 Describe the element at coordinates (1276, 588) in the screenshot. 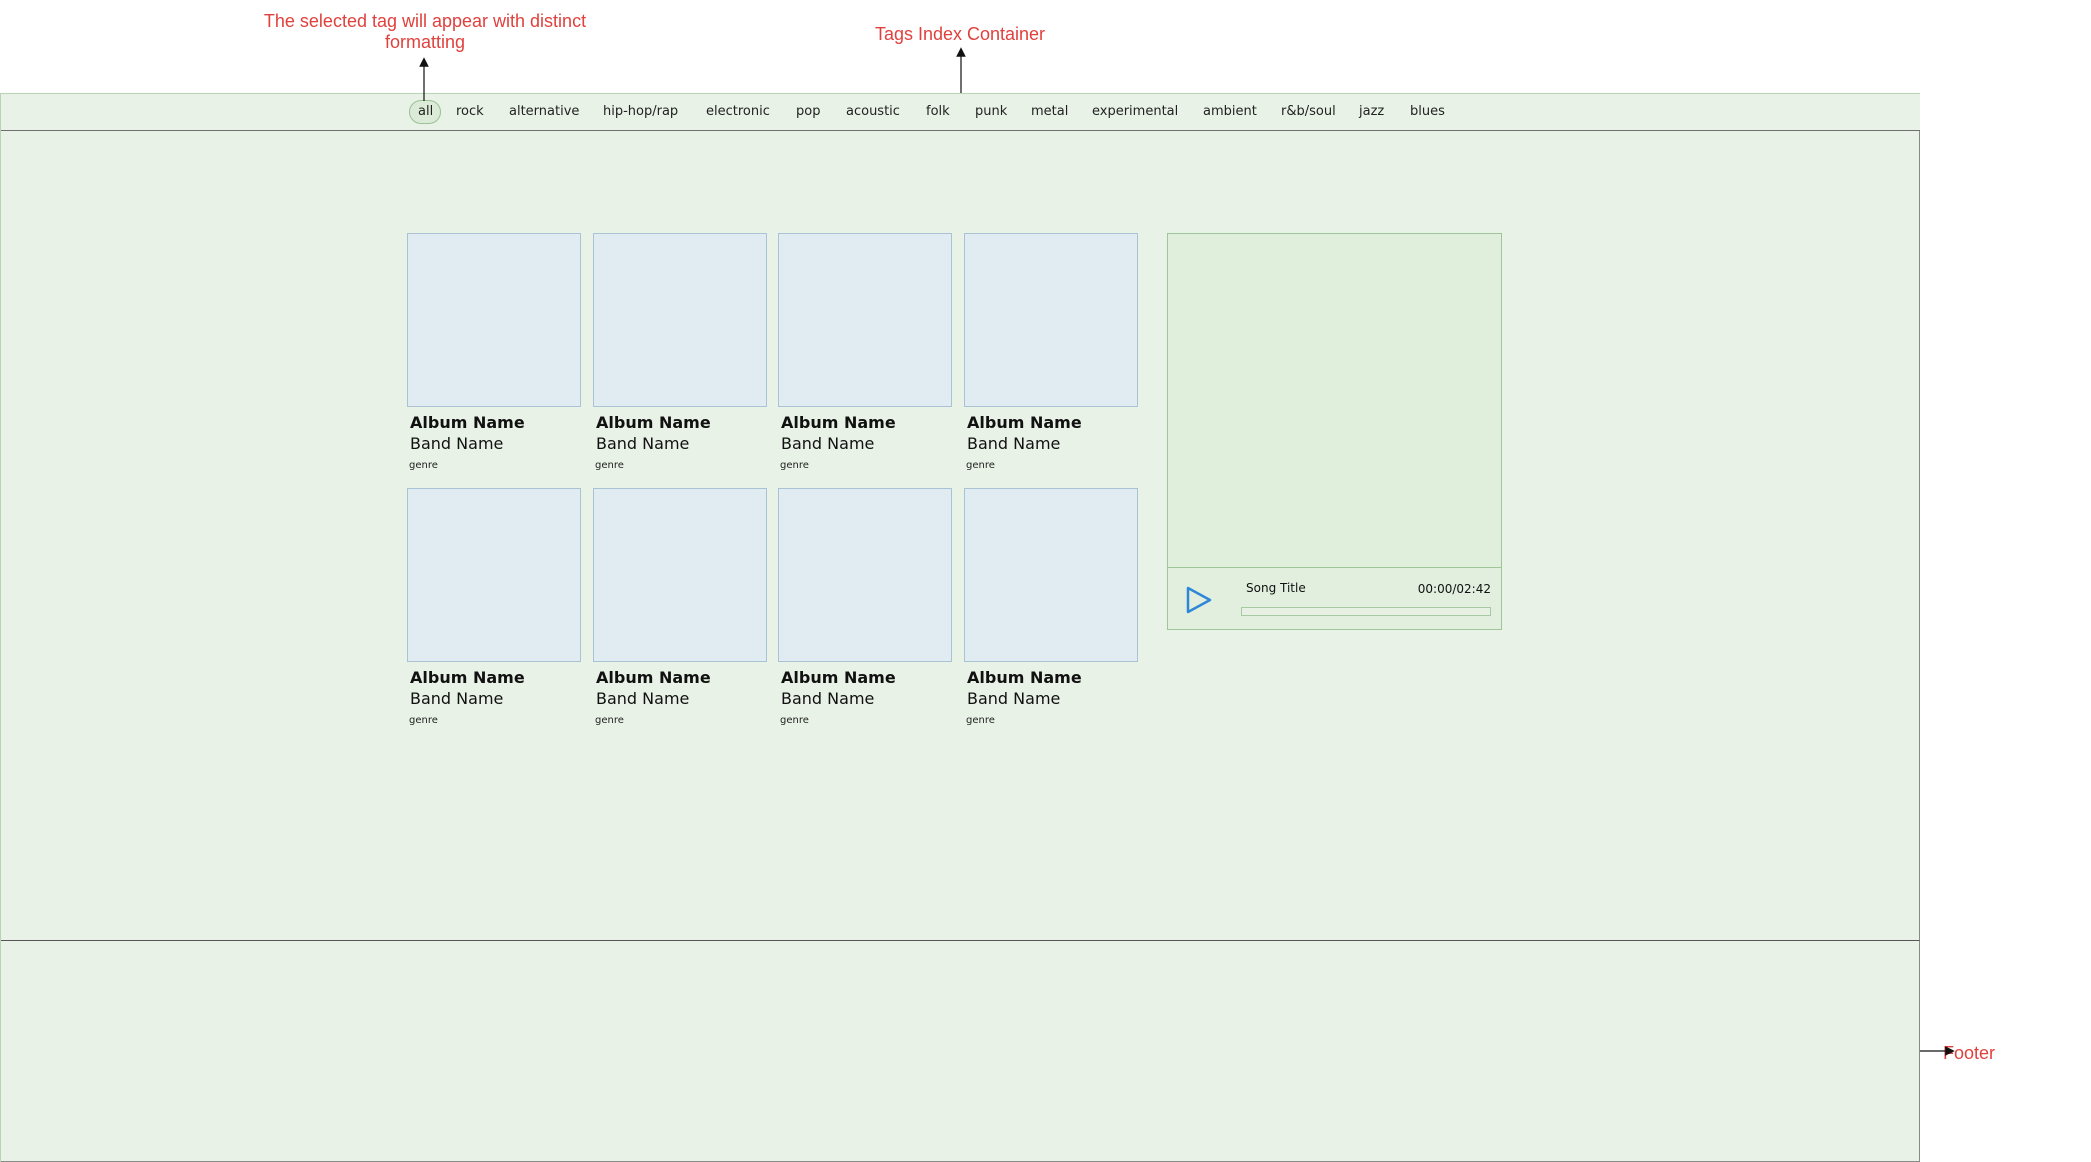

I see `song-title: Song Title` at that location.